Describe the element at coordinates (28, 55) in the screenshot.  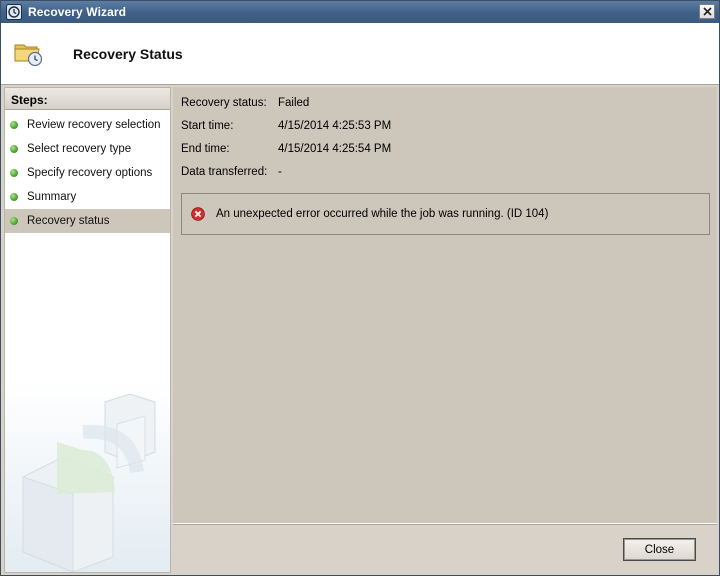
I see `folder-clock-icon` at that location.